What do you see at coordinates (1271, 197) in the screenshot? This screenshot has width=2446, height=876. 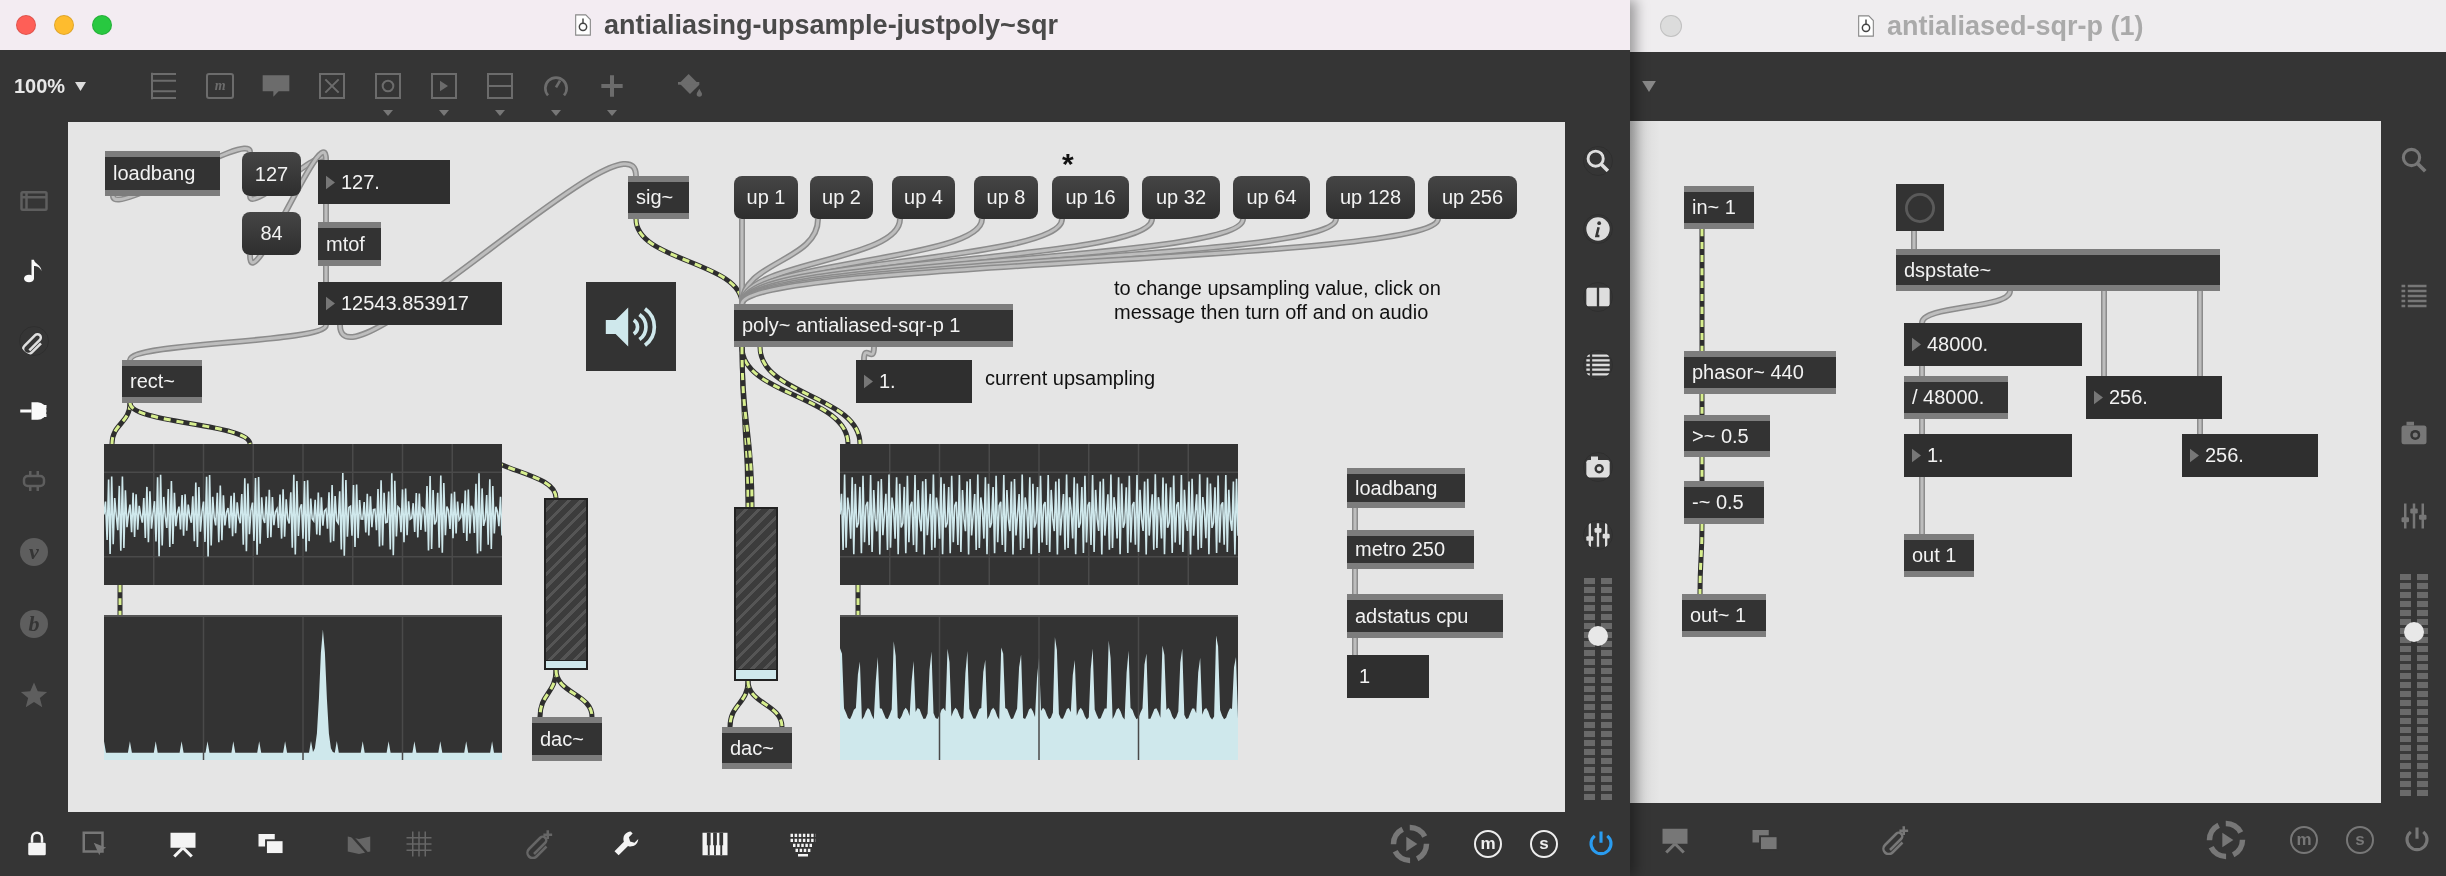 I see `message-box: up 64` at bounding box center [1271, 197].